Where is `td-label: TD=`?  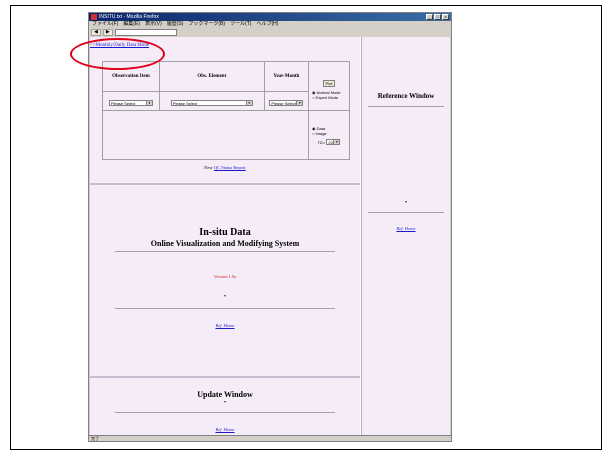
td-label: TD= is located at coordinates (321, 142).